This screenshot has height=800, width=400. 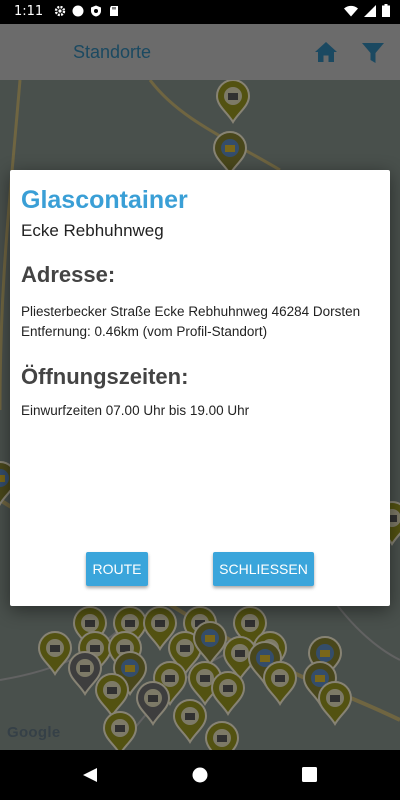 I want to click on hours-text: Einwurfzeiten 07.00 Uhr bis 19.00 Uhr, so click(x=135, y=410).